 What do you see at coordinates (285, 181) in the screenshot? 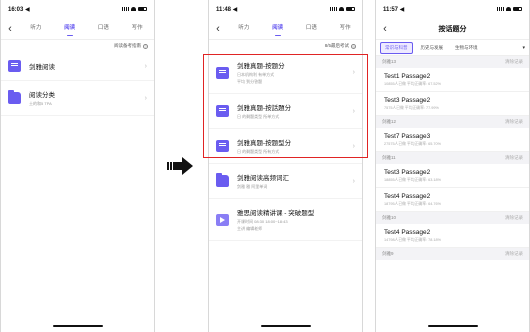
I see `menu-item-vocabulary: 剑雅阅读高频词汇 剑雅 雅 阿里单词 ›` at bounding box center [285, 181].